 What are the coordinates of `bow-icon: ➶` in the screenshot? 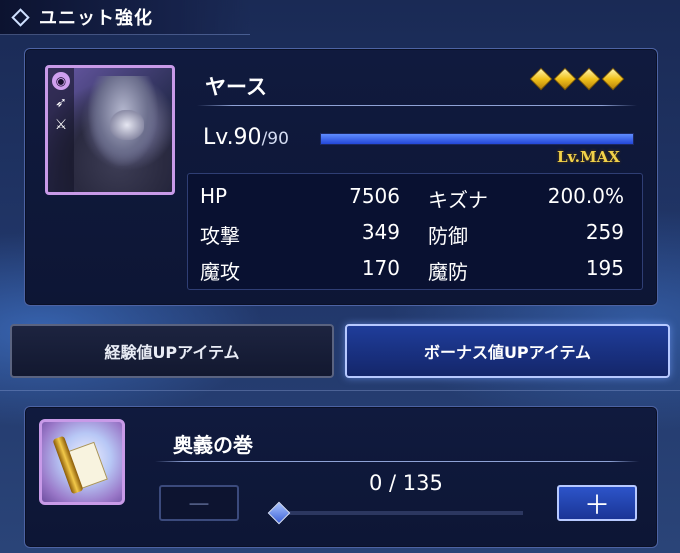 It's located at (61, 103).